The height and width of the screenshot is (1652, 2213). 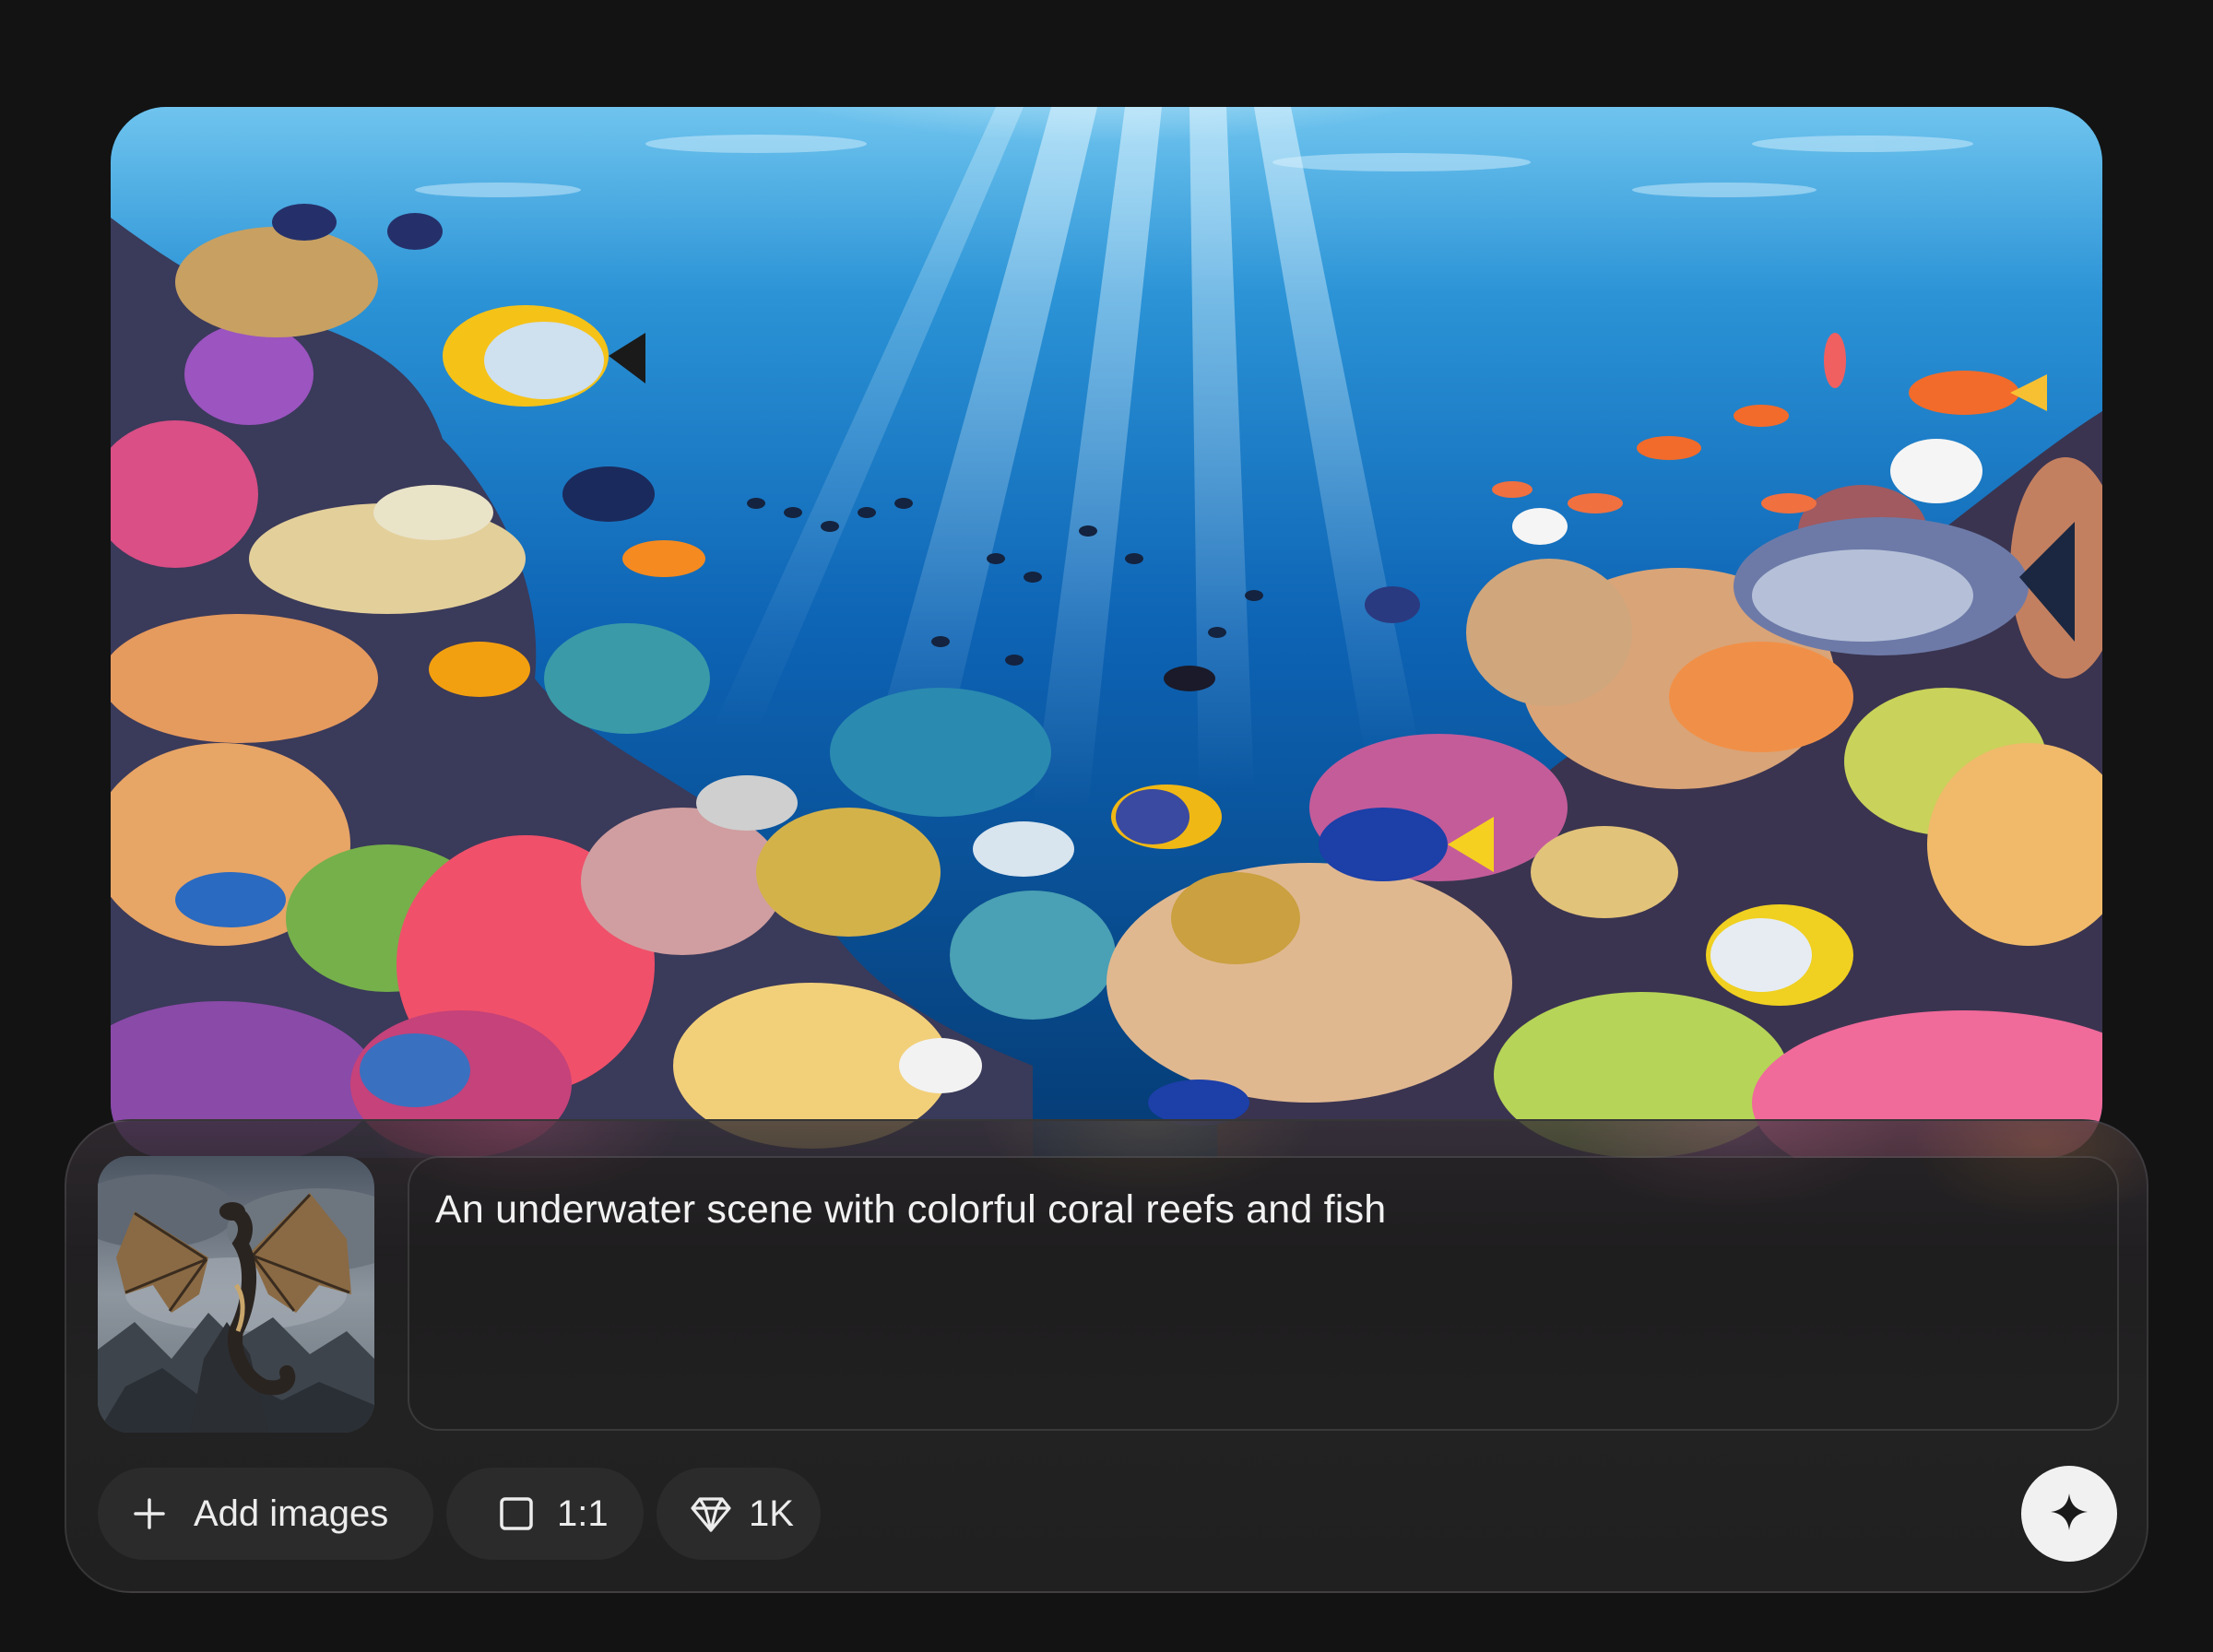 What do you see at coordinates (516, 1513) in the screenshot?
I see `square-icon` at bounding box center [516, 1513].